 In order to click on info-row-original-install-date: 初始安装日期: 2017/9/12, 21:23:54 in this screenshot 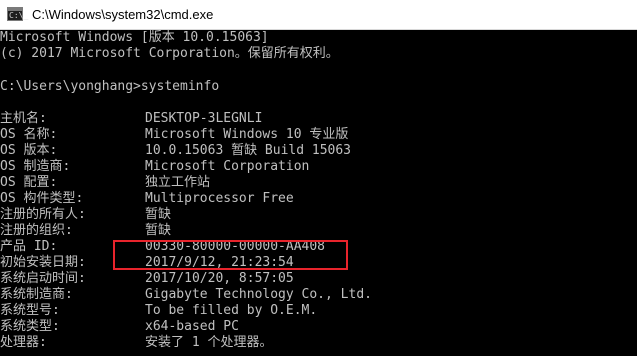, I will do `click(147, 263)`.